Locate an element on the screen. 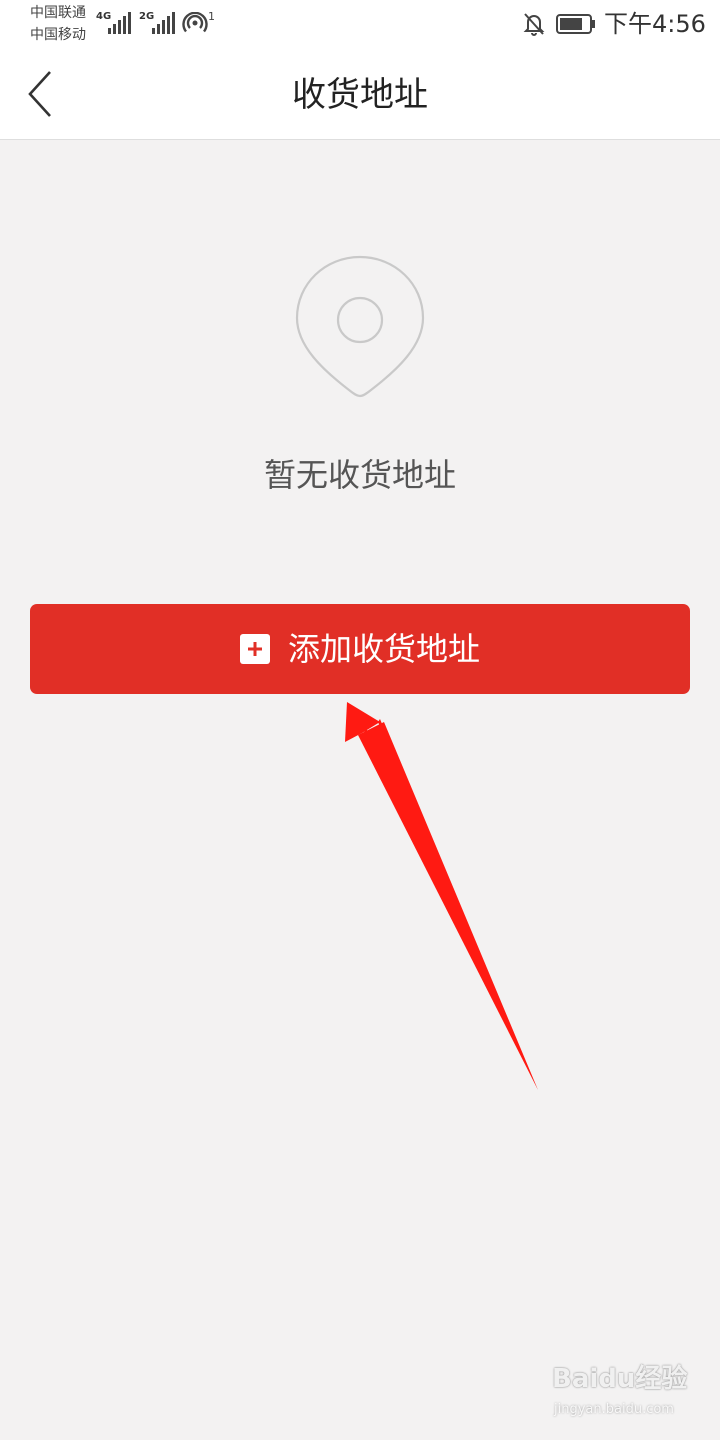 The image size is (720, 1440). status-bar: 中国联通 中国移动 4G 2G 1 下午4:56 is located at coordinates (360, 25).